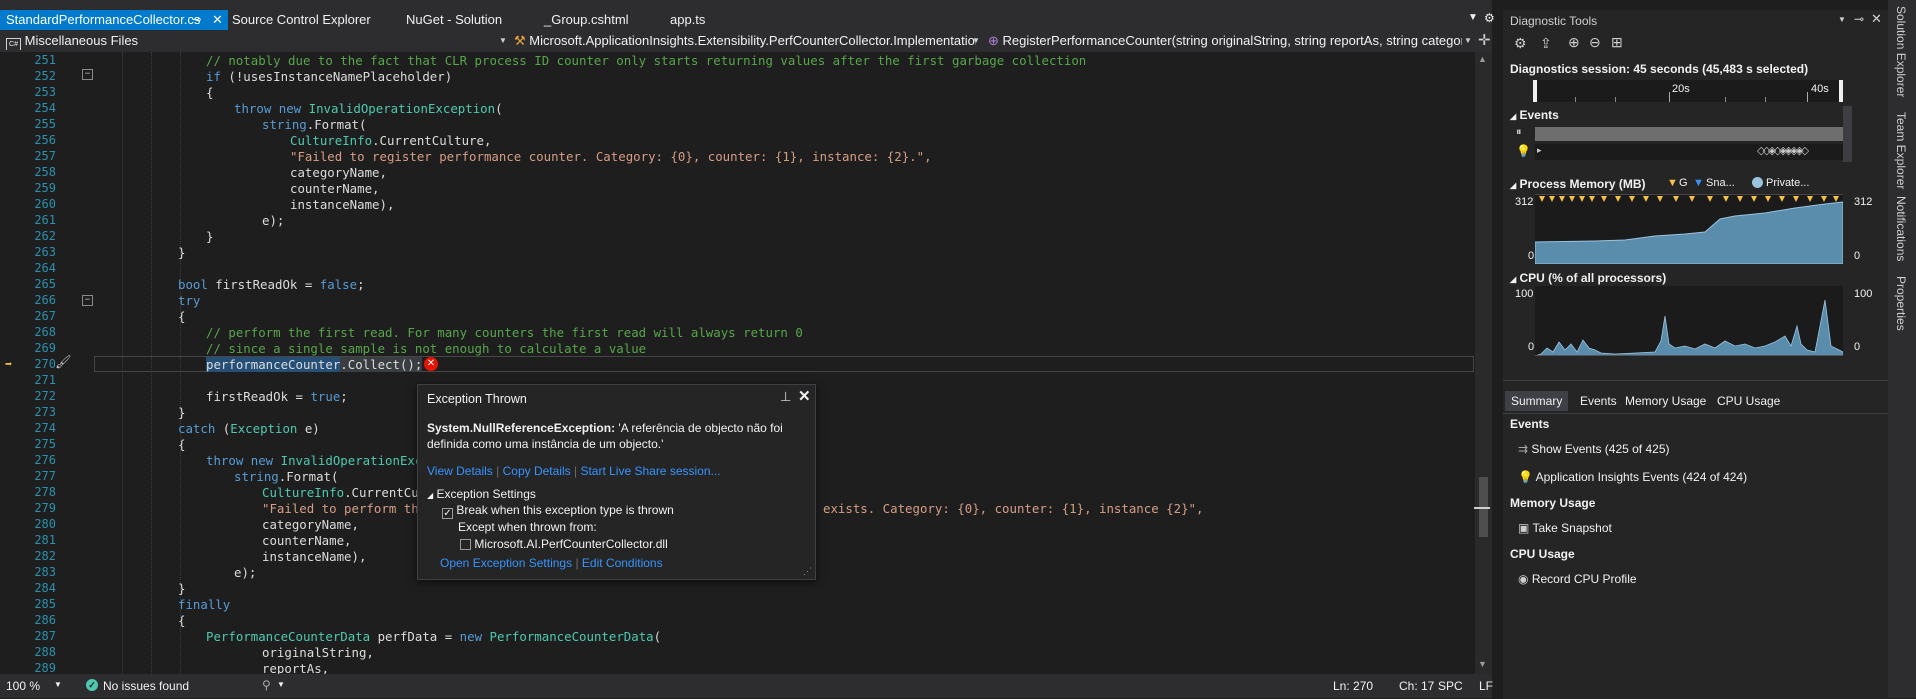  What do you see at coordinates (477, 399) in the screenshot?
I see `popup-title: Exception Thrown` at bounding box center [477, 399].